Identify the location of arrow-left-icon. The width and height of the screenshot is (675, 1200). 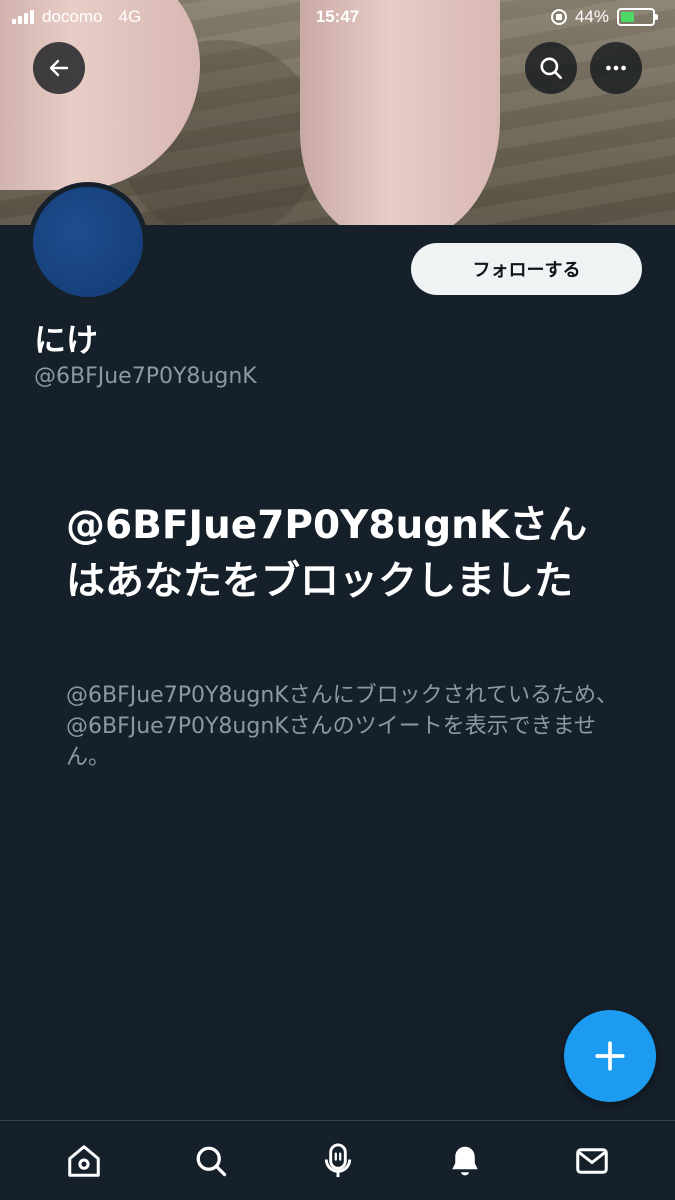
(59, 68).